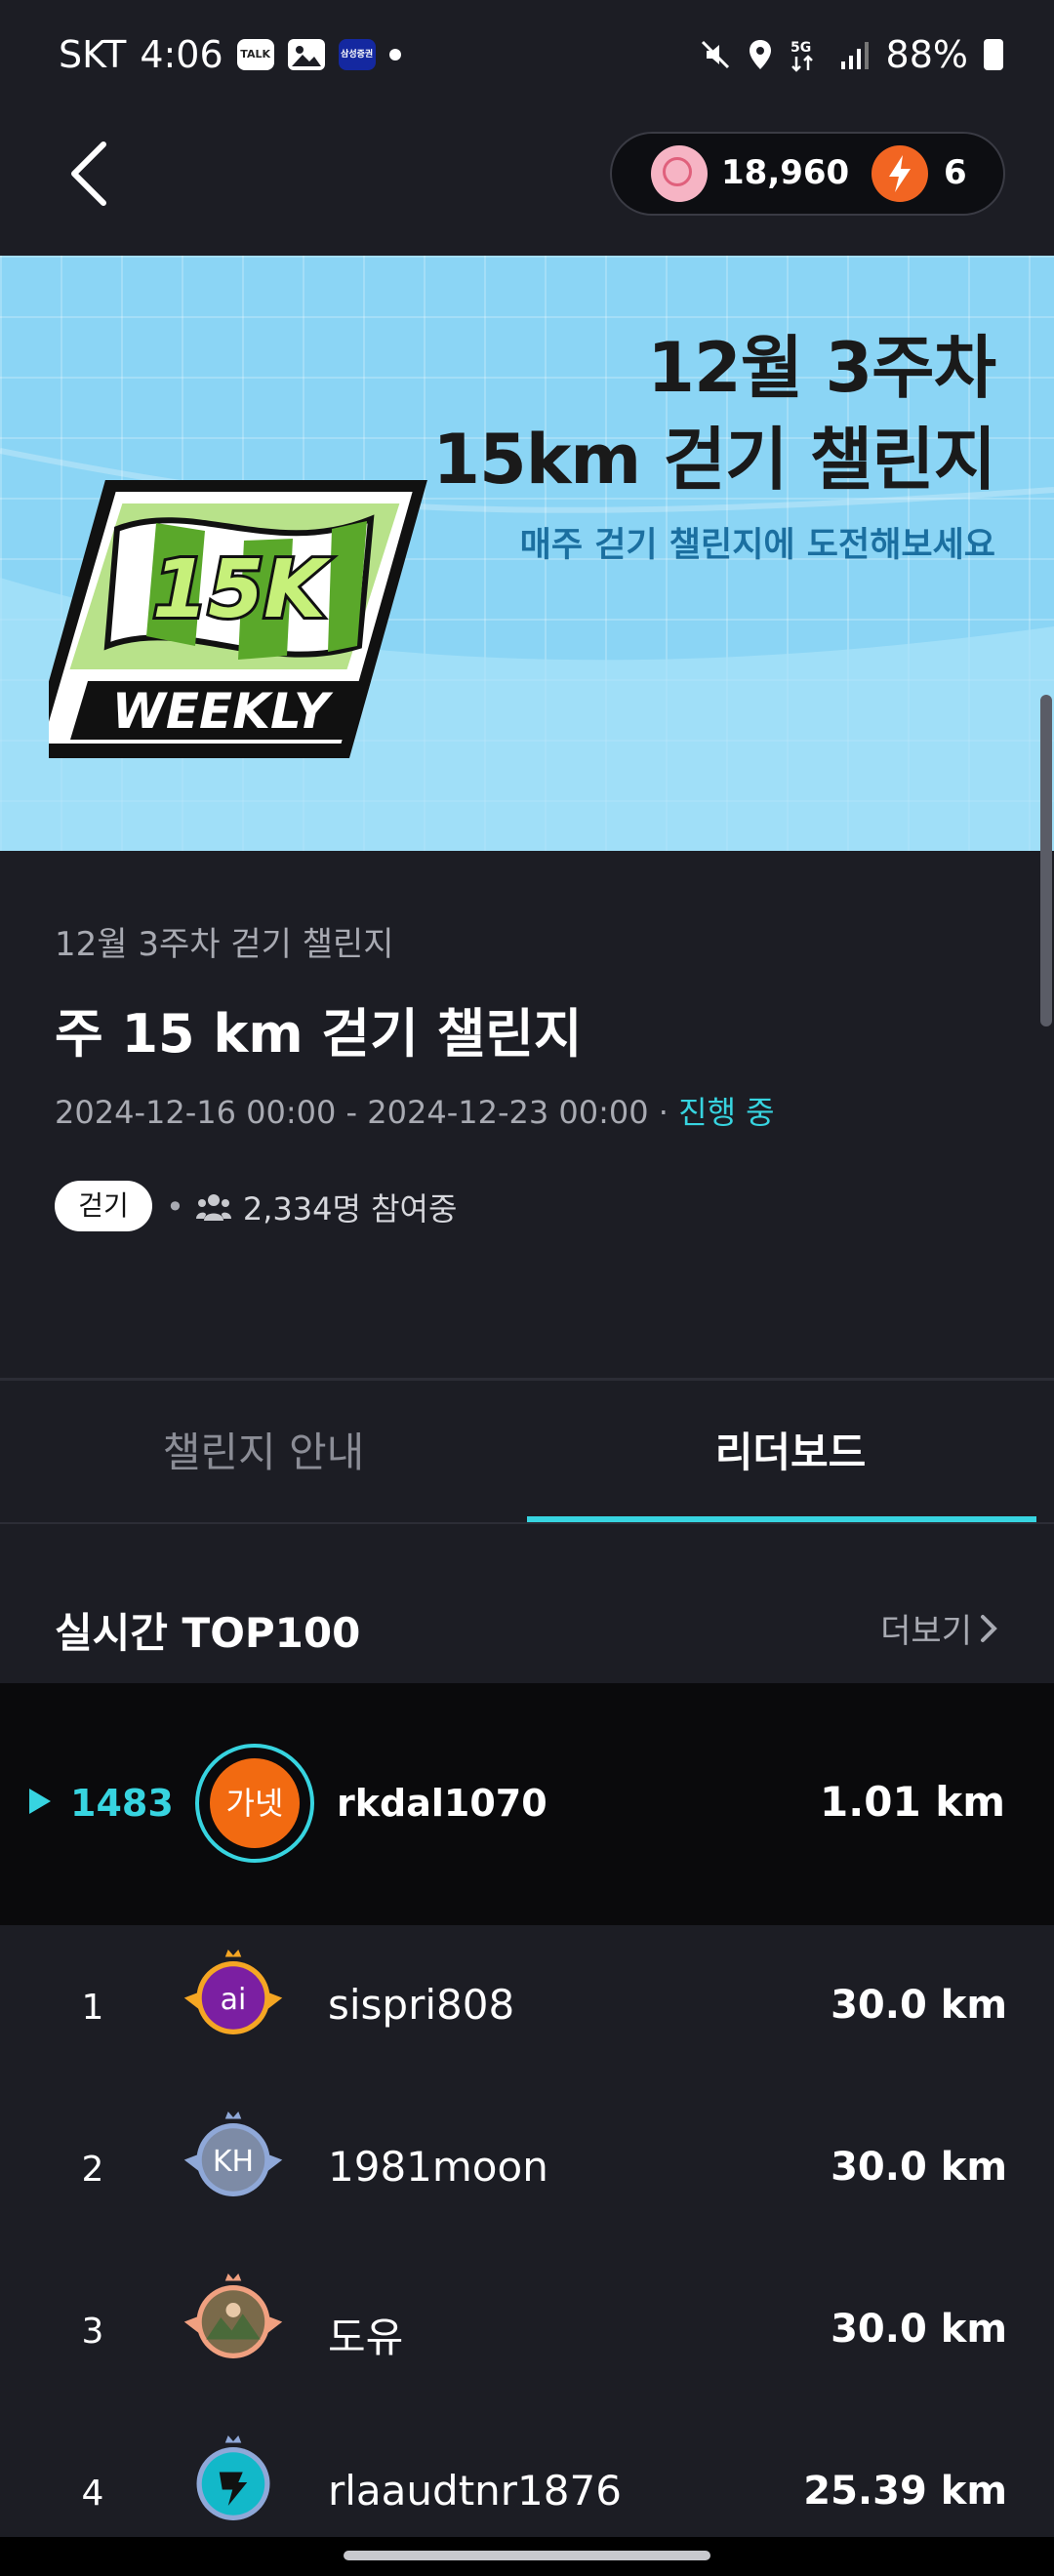 Image resolution: width=1054 pixels, height=2576 pixels. I want to click on location-icon, so click(760, 54).